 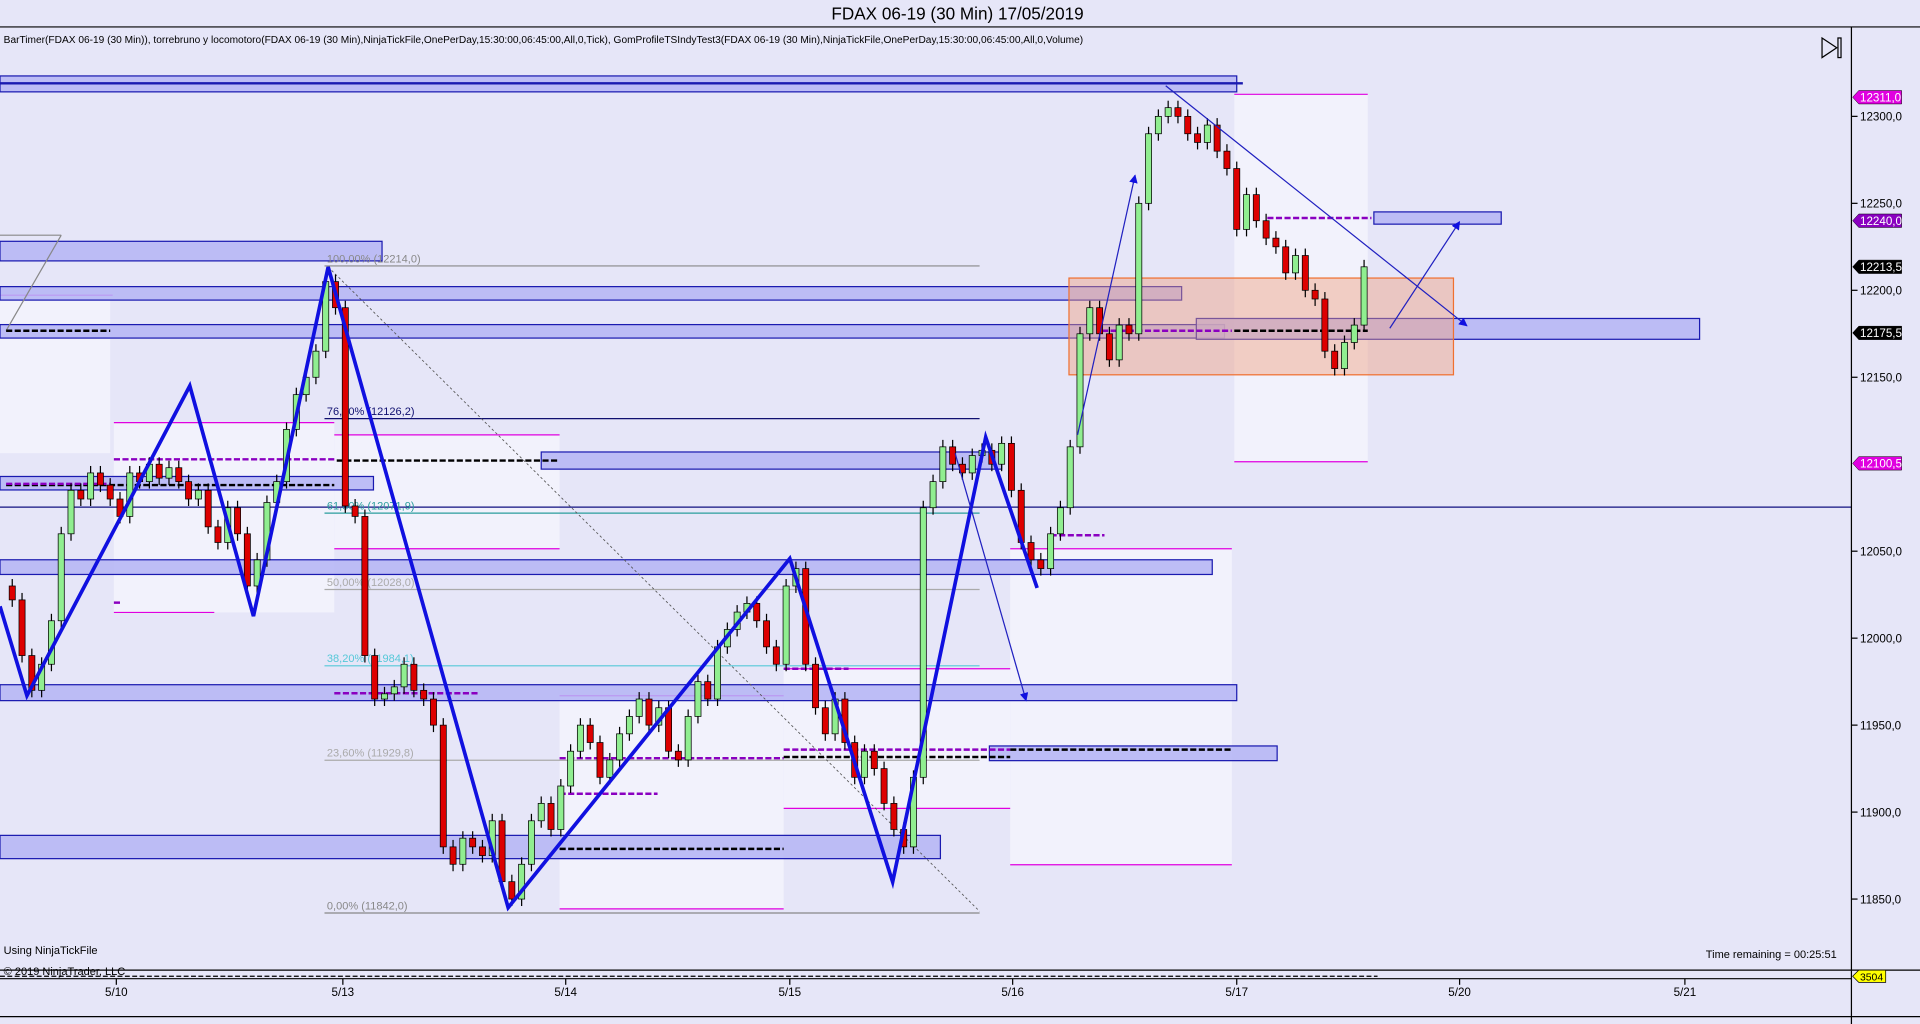 I want to click on x-tick-label: 5/16, so click(x=1012, y=992).